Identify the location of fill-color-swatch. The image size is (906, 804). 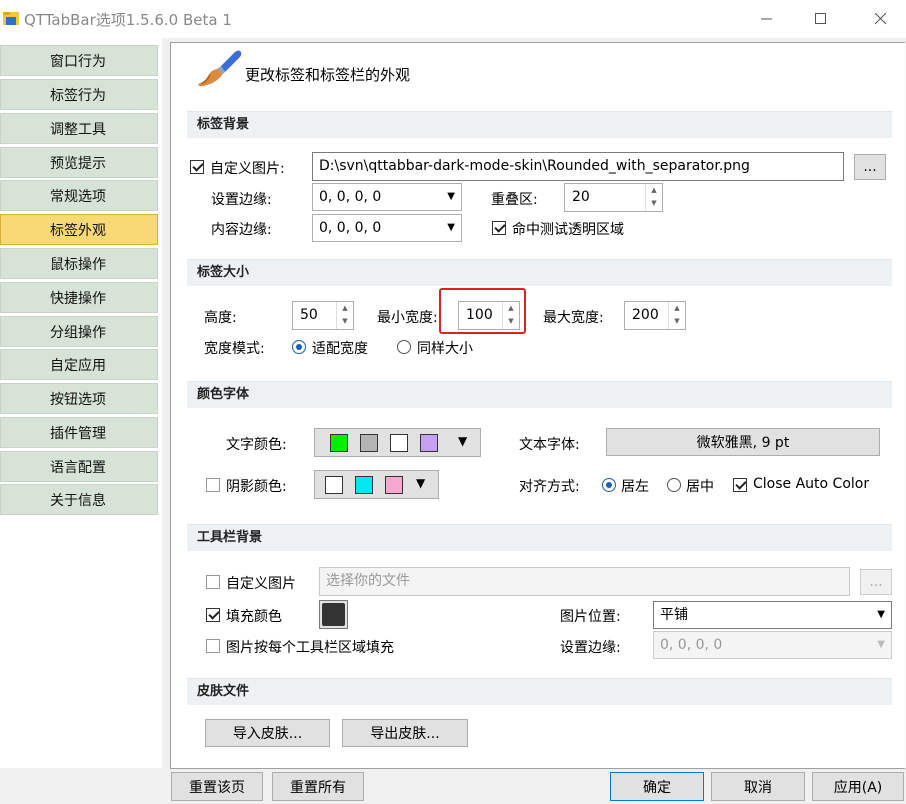
(333, 614).